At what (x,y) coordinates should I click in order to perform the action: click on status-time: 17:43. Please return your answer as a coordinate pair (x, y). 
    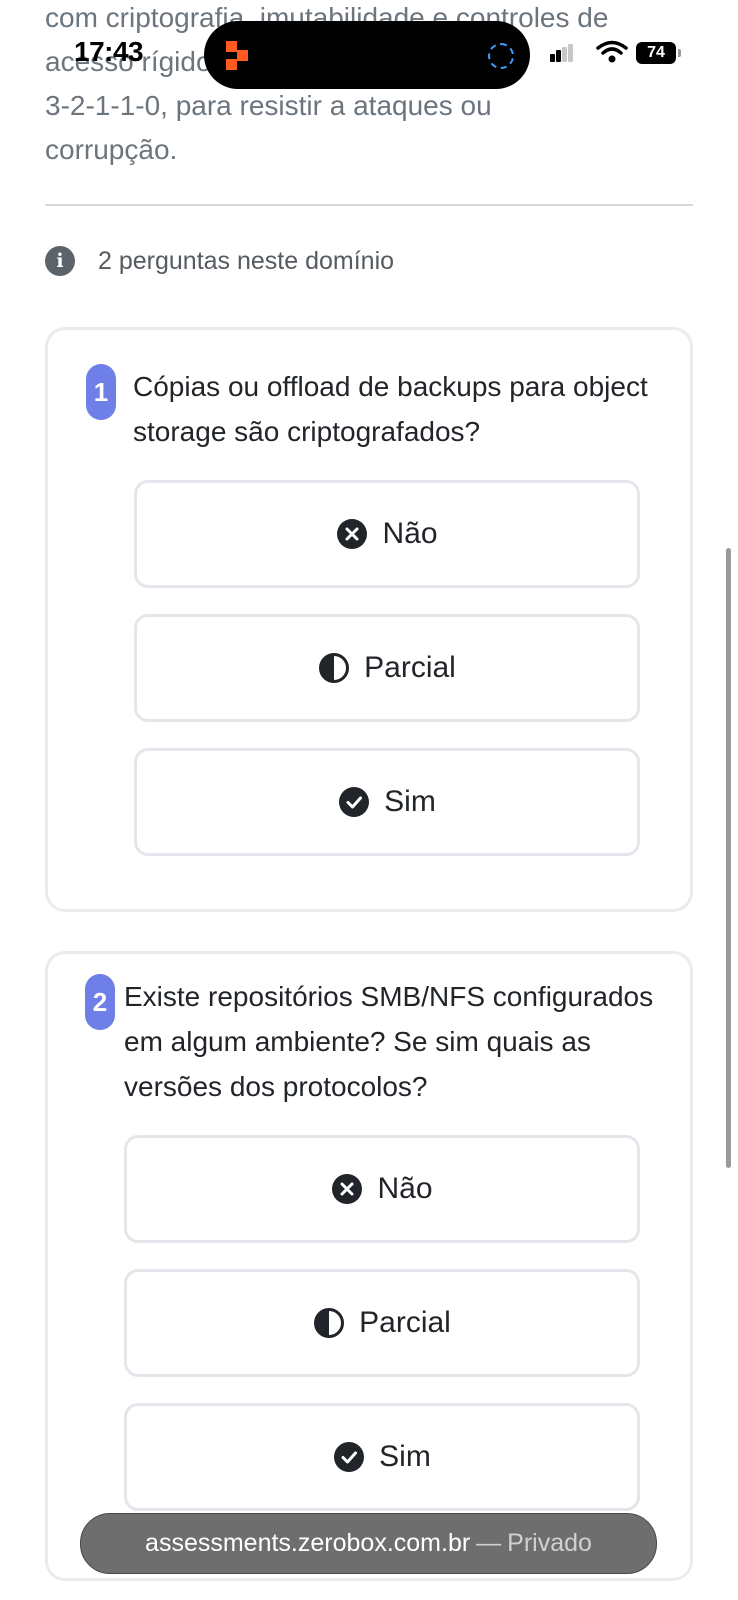
    Looking at the image, I should click on (109, 51).